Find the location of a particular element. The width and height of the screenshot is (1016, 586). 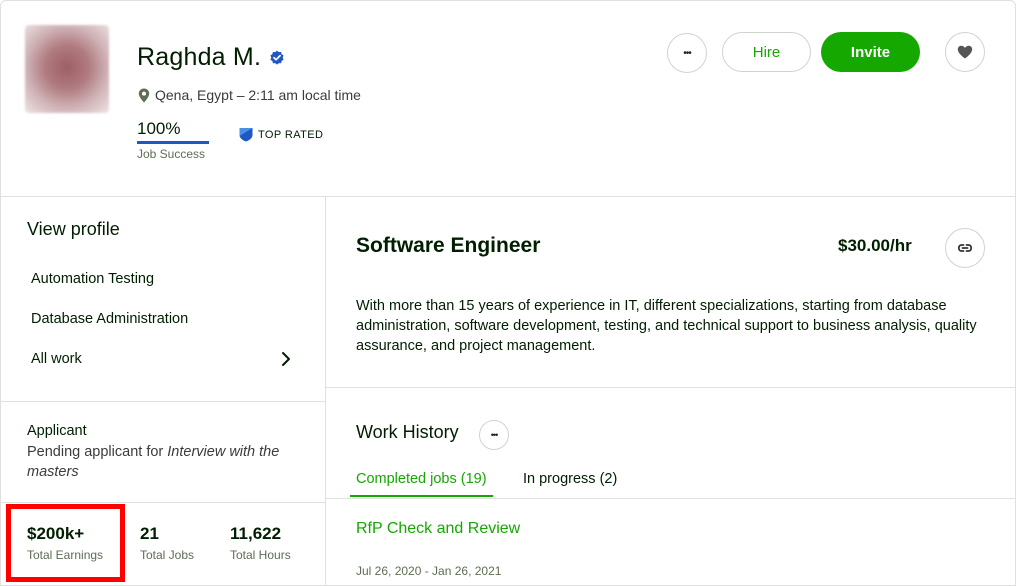

sidebar-item-database-administration: Database Administration is located at coordinates (109, 319).